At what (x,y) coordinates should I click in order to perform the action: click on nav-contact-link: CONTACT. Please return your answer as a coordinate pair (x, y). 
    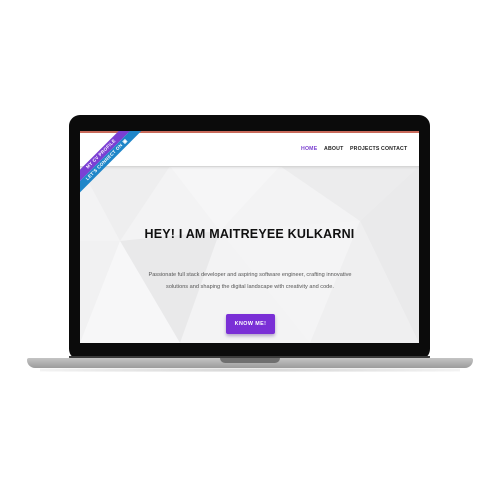
    Looking at the image, I should click on (394, 149).